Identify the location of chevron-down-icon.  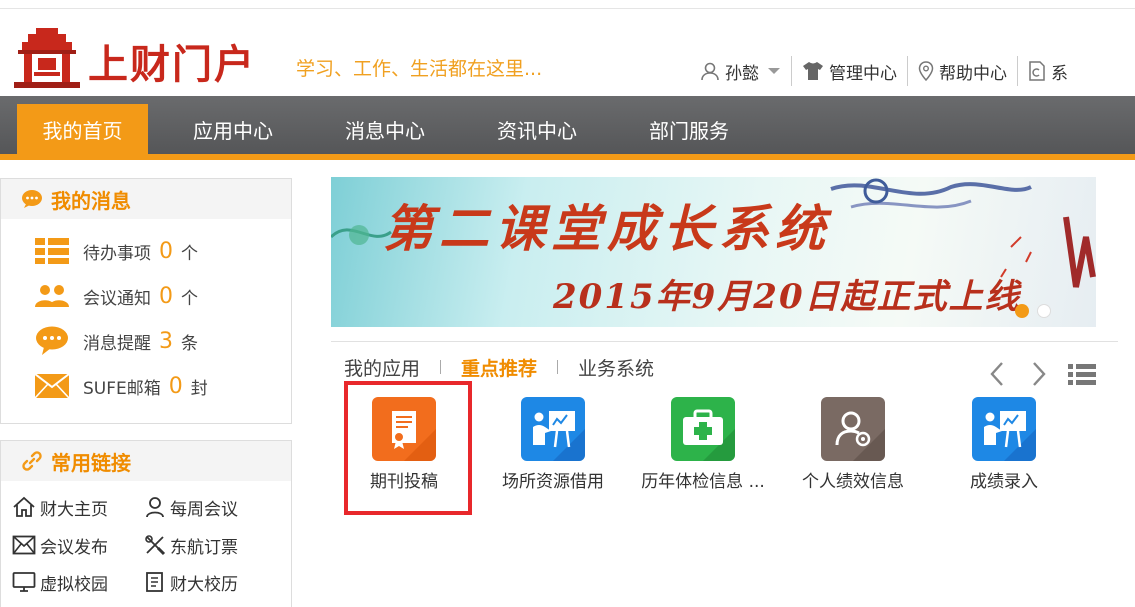
(774, 71).